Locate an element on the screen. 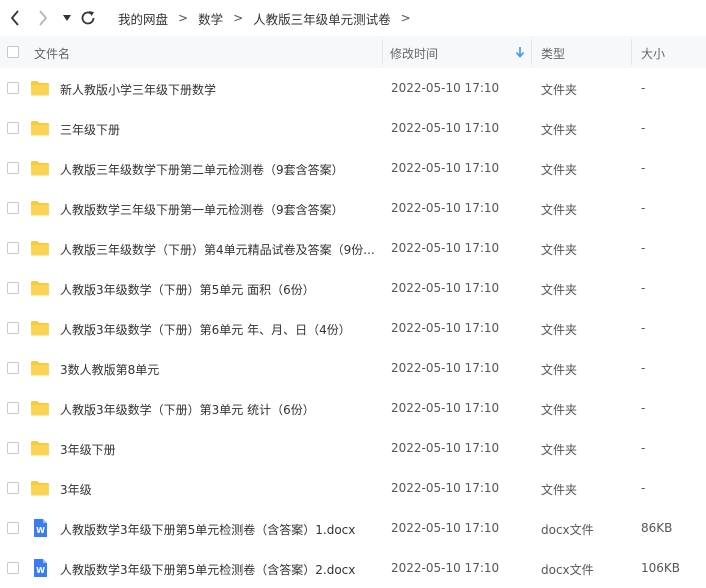 This screenshot has width=706, height=588. file-row: 新人教版小学三年级下册数学 2022-05-10 17:10 文件夹 - is located at coordinates (353, 88).